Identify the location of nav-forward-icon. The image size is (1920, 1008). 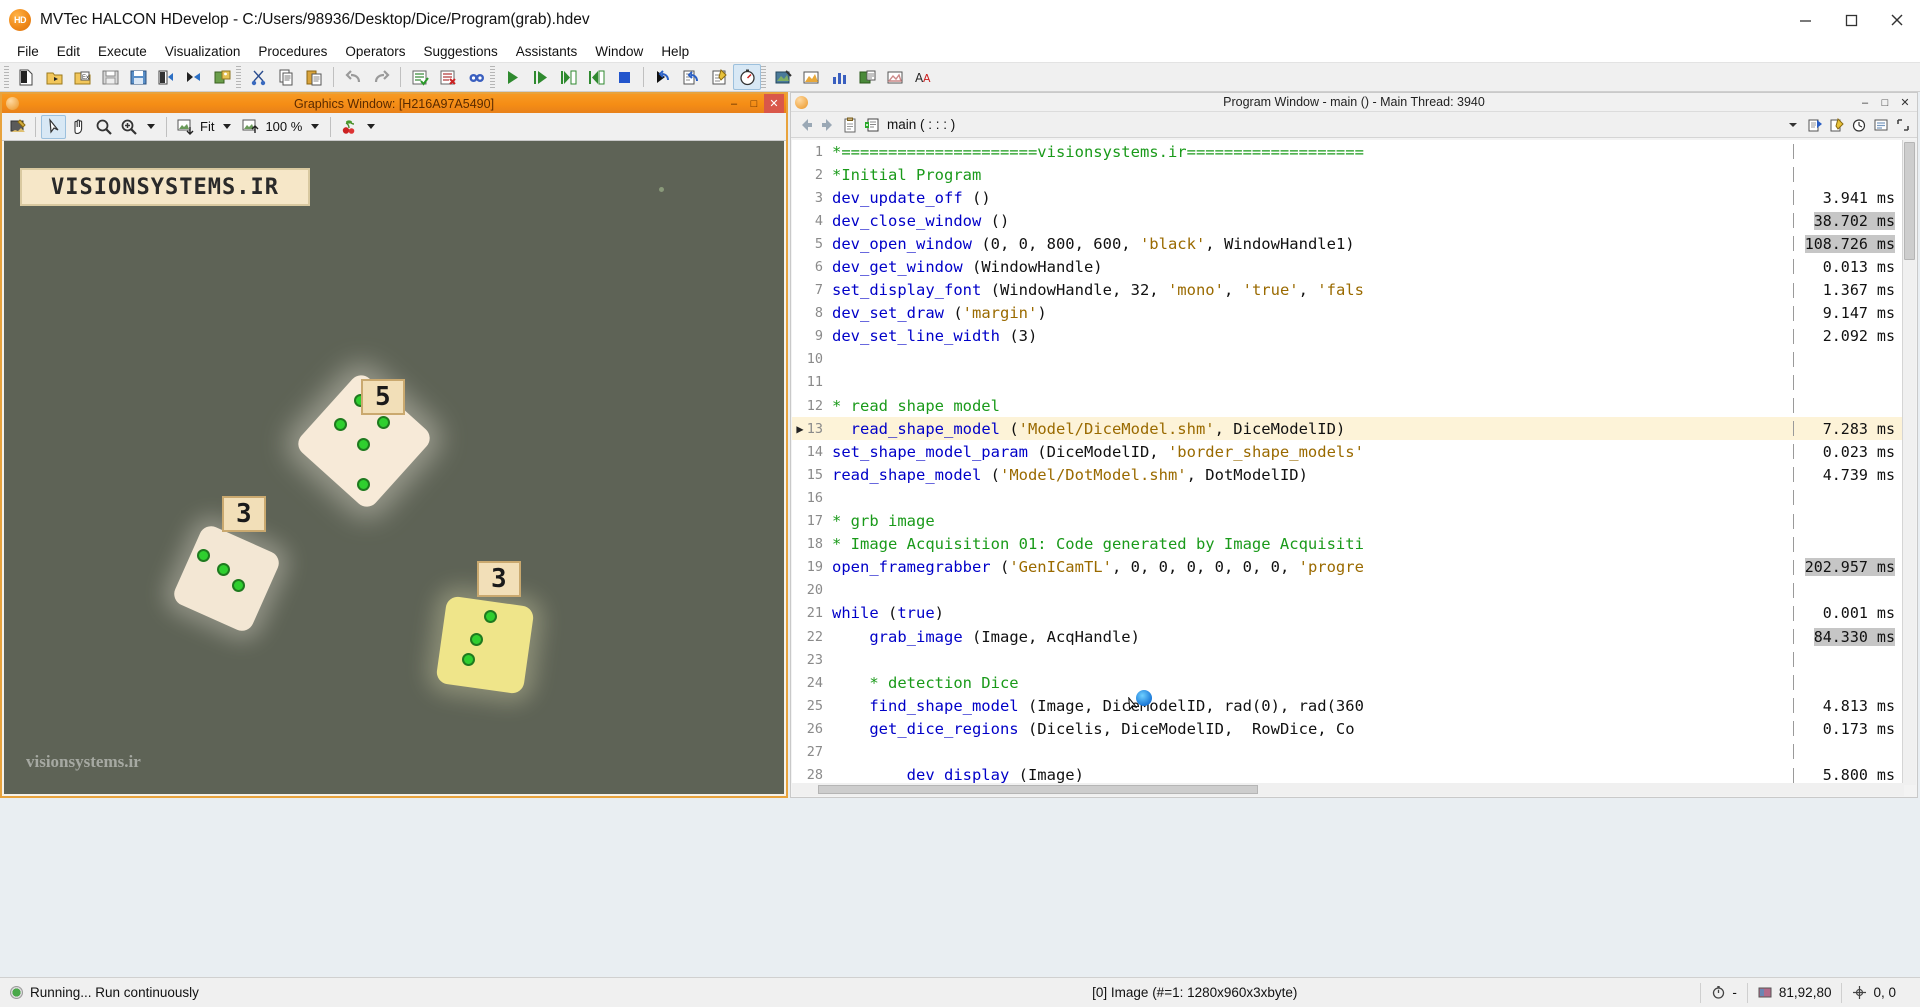
(828, 125).